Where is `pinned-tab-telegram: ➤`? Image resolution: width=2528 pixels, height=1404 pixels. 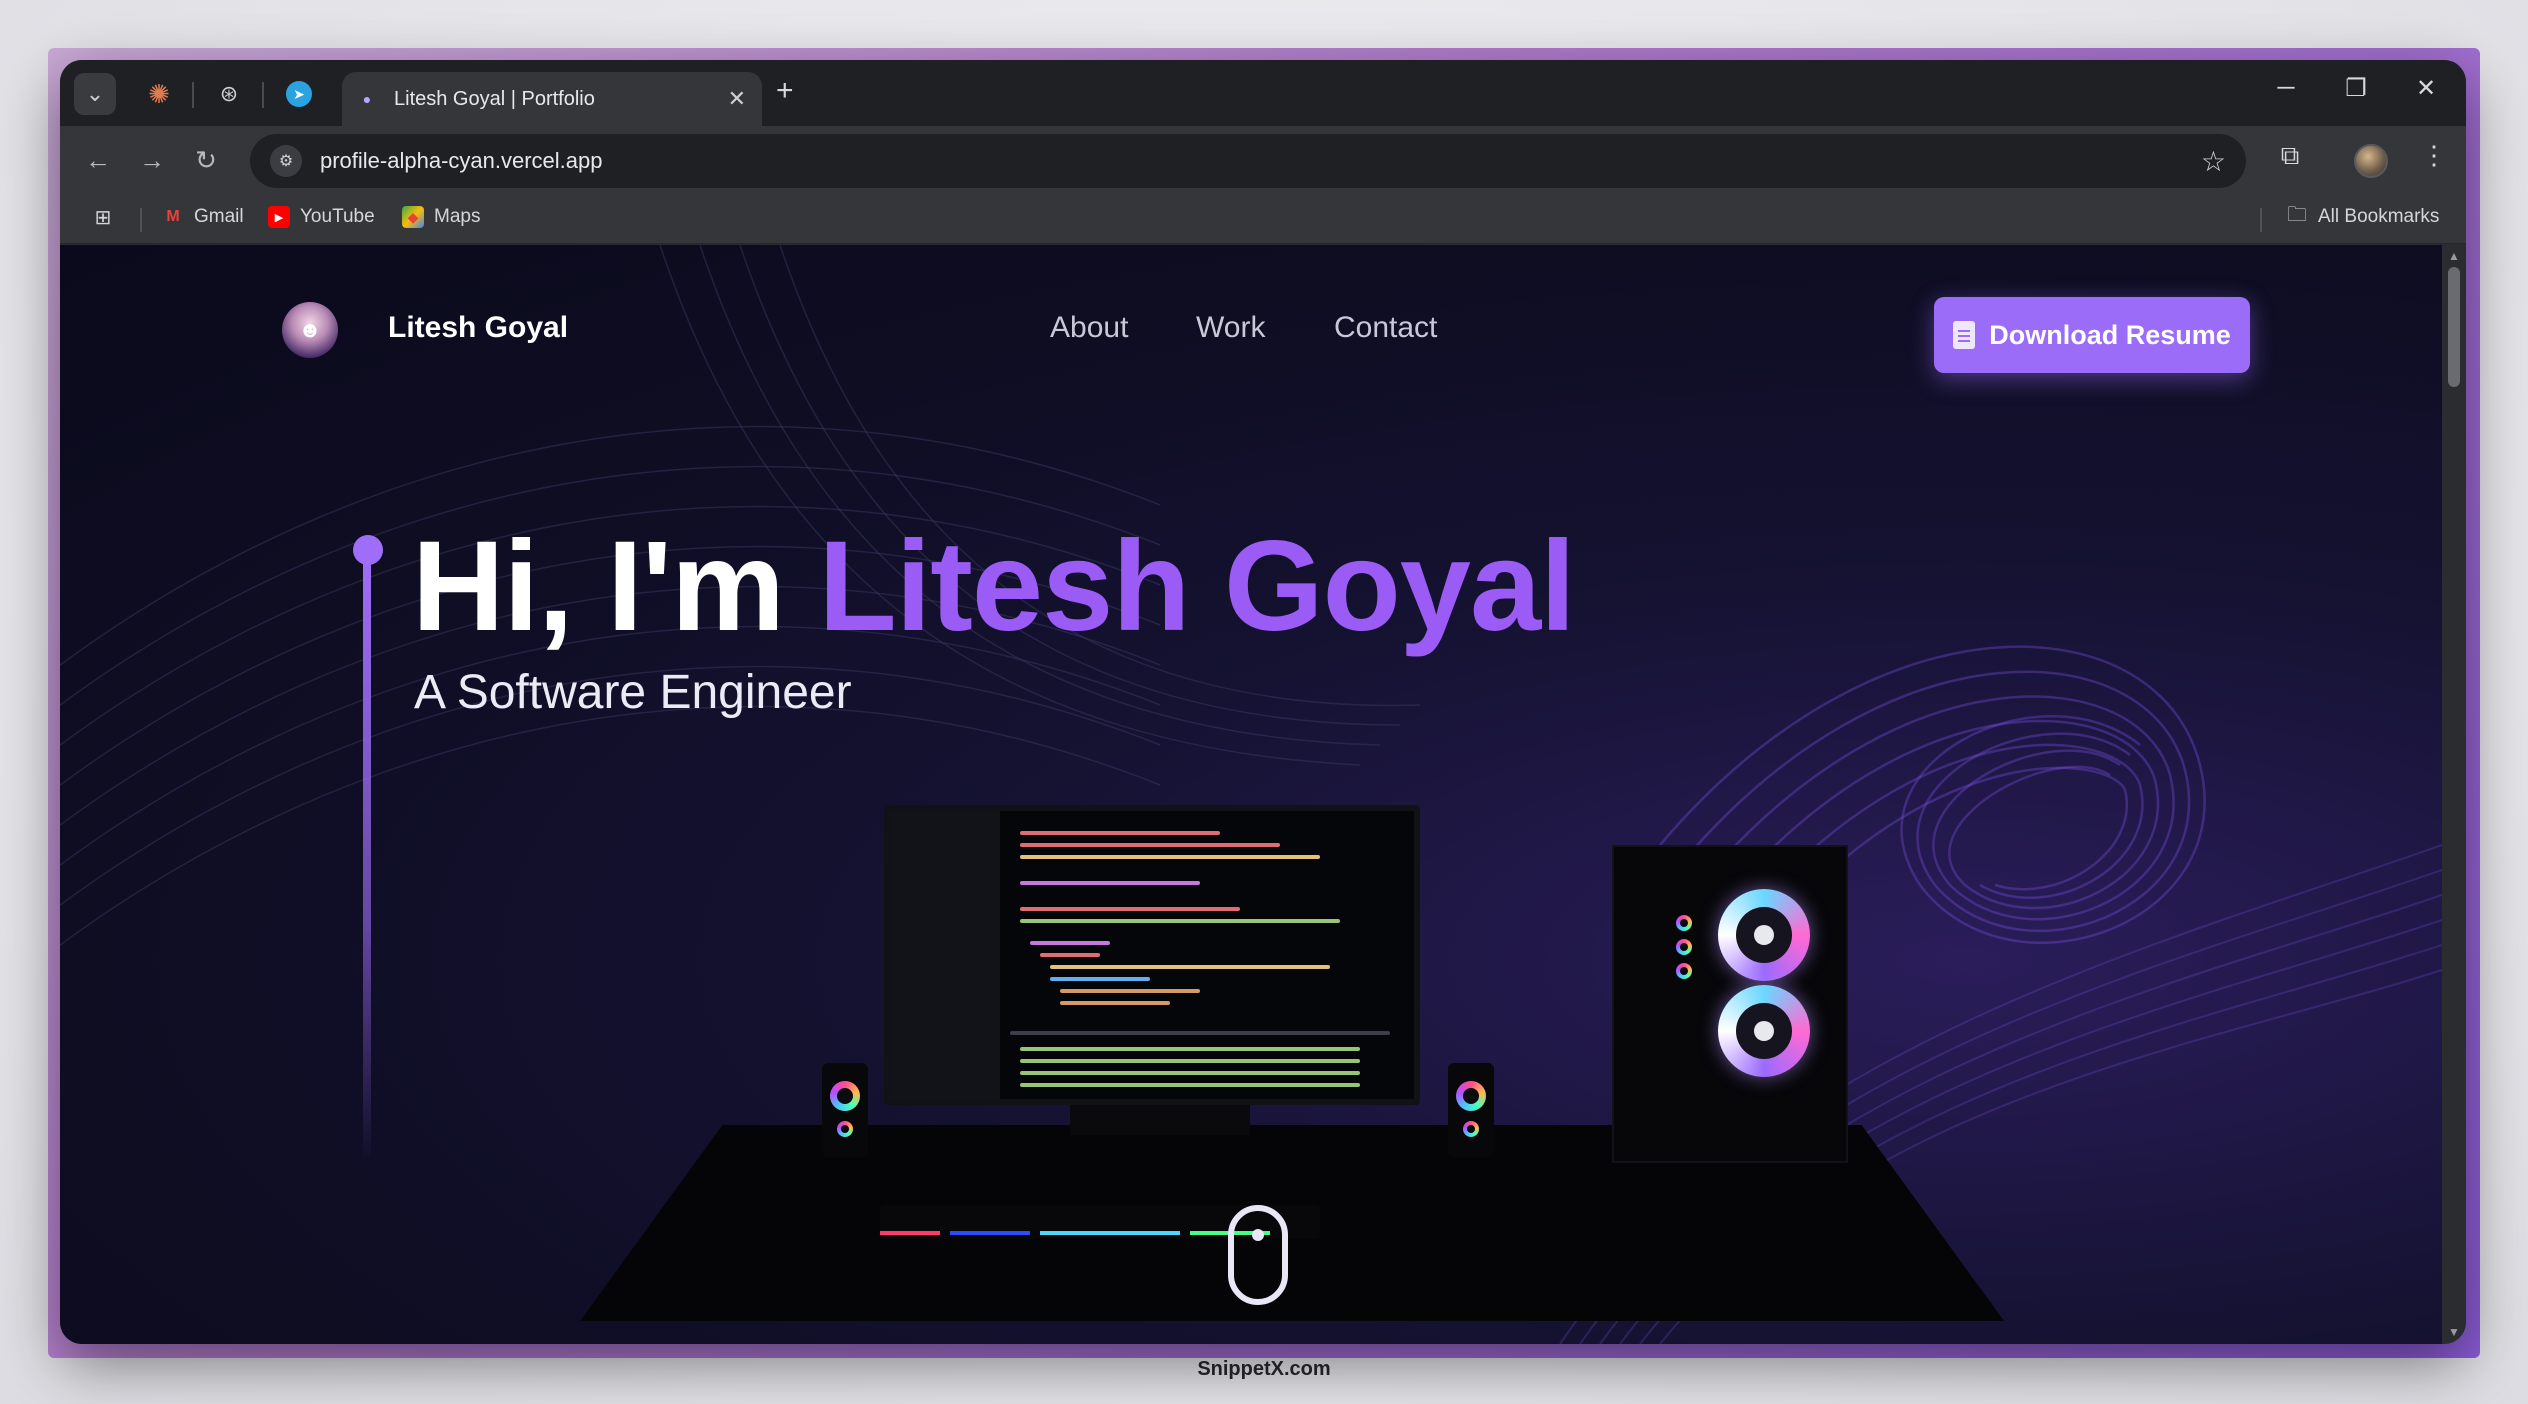
pinned-tab-telegram: ➤ is located at coordinates (299, 94).